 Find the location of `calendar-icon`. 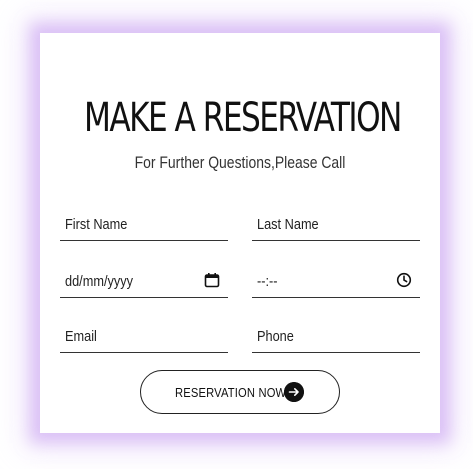

calendar-icon is located at coordinates (212, 280).